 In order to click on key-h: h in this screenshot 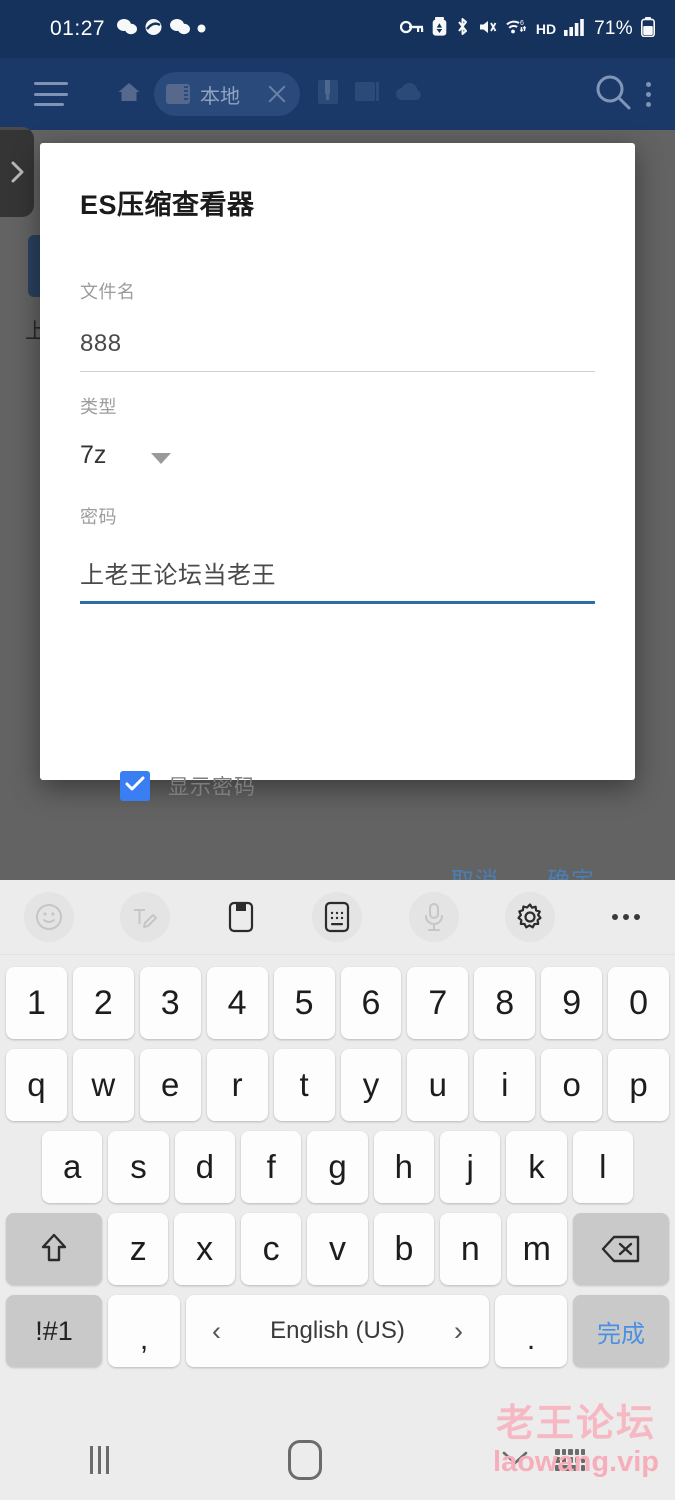, I will do `click(403, 1167)`.